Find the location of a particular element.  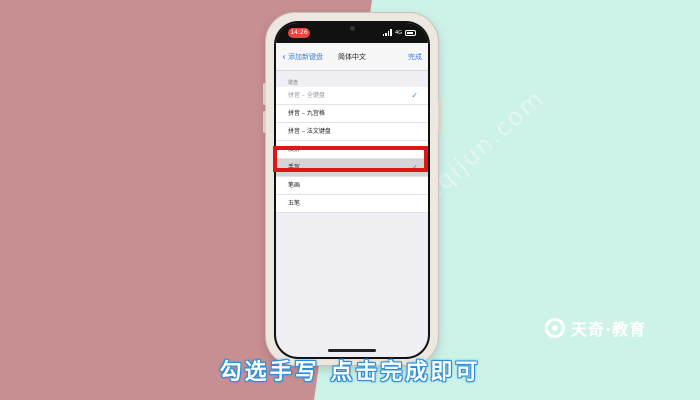

option-label: 拼音 – 全键盘 is located at coordinates (306, 95).